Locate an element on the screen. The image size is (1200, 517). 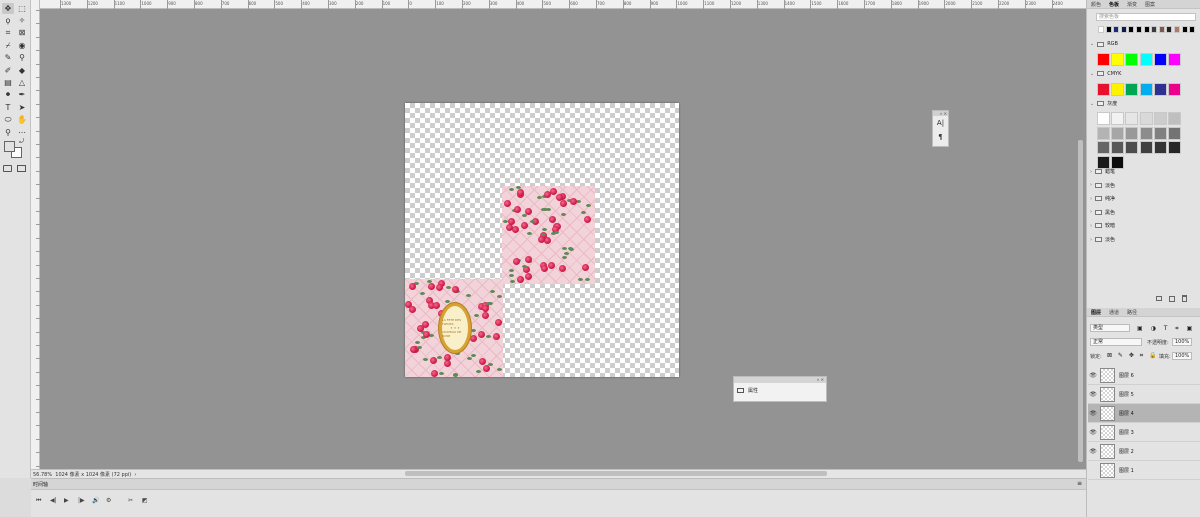
timeline-control-3-icon: |▶ is located at coordinates (81, 500).